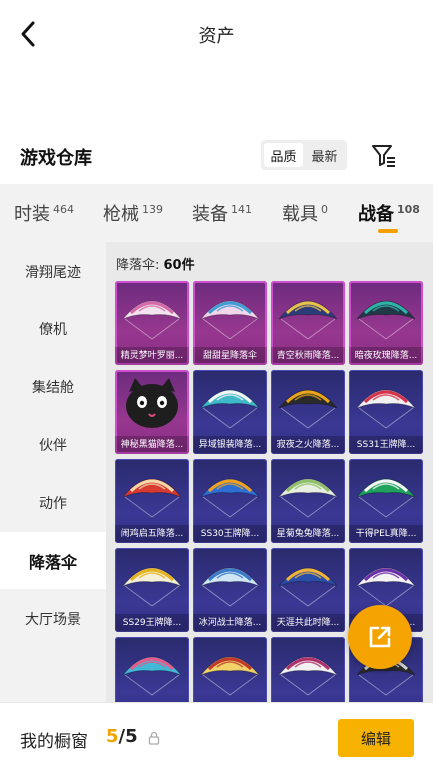 Image resolution: width=433 pixels, height=770 pixels. I want to click on black-cat-parachute-icon, so click(152, 403).